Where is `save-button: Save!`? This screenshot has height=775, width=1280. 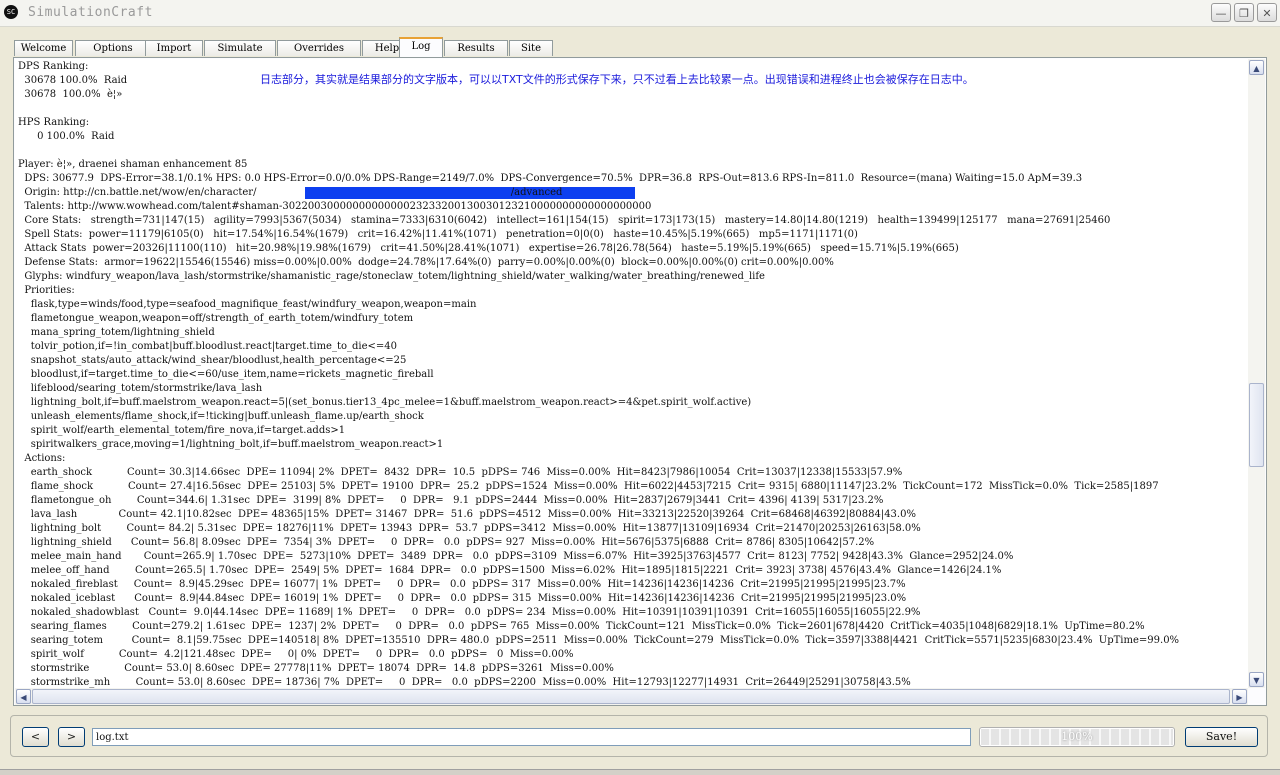
save-button: Save! is located at coordinates (1221, 737).